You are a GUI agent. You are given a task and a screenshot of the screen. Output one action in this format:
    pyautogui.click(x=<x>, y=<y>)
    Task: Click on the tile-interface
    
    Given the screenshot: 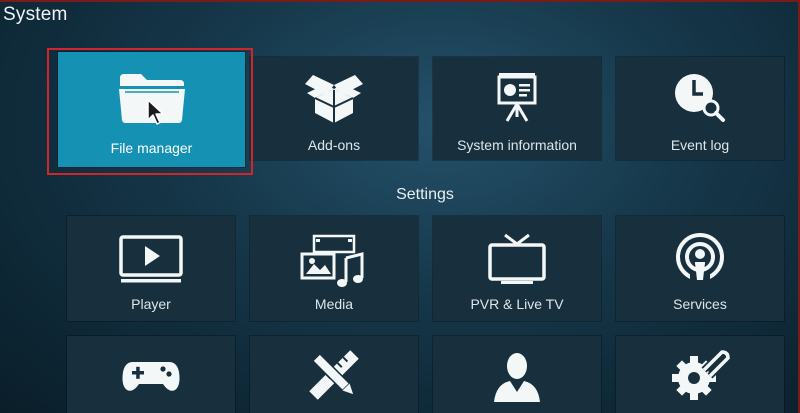 What is the action you would take?
    pyautogui.click(x=334, y=374)
    